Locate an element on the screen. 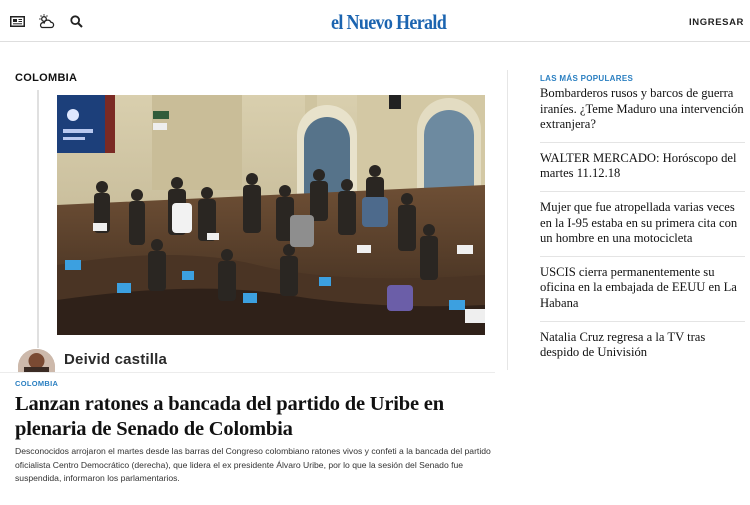  top-navigation-bar: el Nuevo Herald INGRESAR is located at coordinates (375, 21).